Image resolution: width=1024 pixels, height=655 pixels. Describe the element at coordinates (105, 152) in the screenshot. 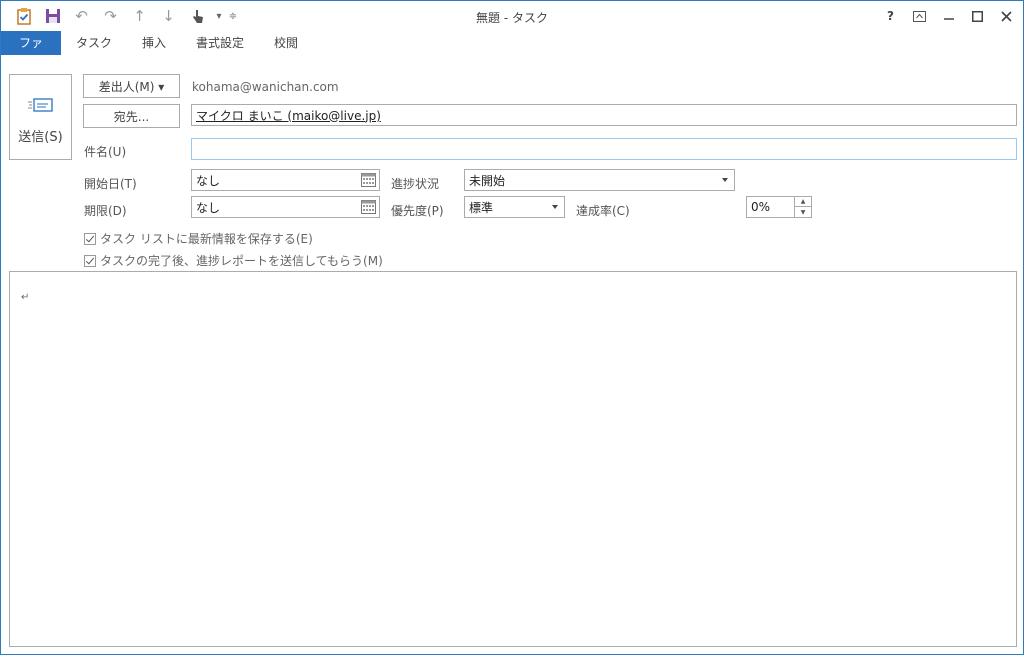

I see `subject-label: 件名(U)` at that location.